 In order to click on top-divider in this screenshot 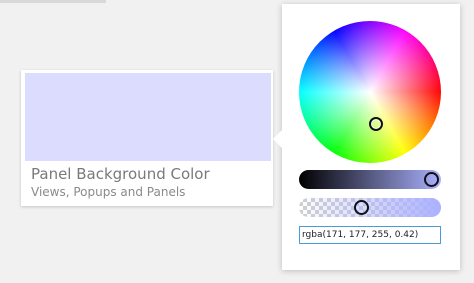, I will do `click(53, 1)`.